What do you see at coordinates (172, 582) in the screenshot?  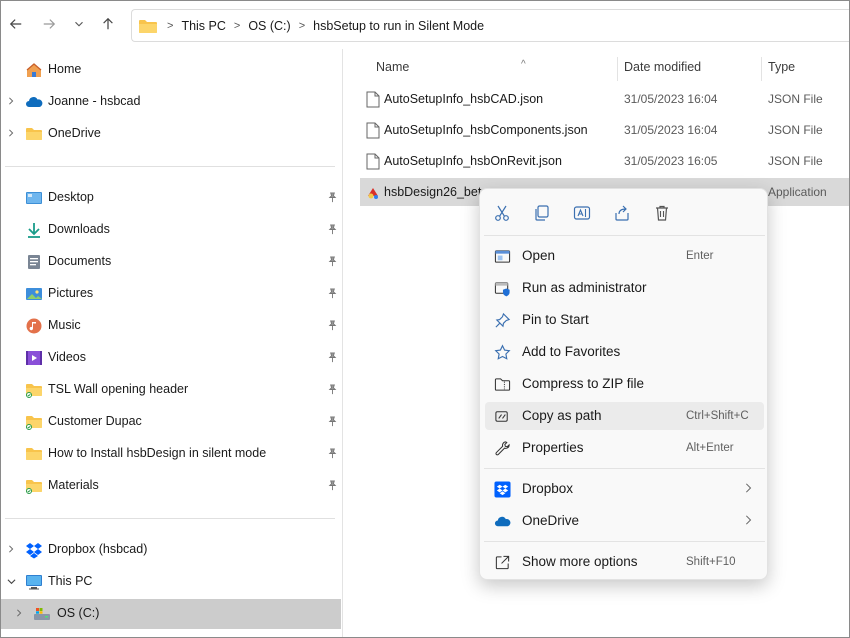 I see `sidebar-item-this-pc: This PC` at bounding box center [172, 582].